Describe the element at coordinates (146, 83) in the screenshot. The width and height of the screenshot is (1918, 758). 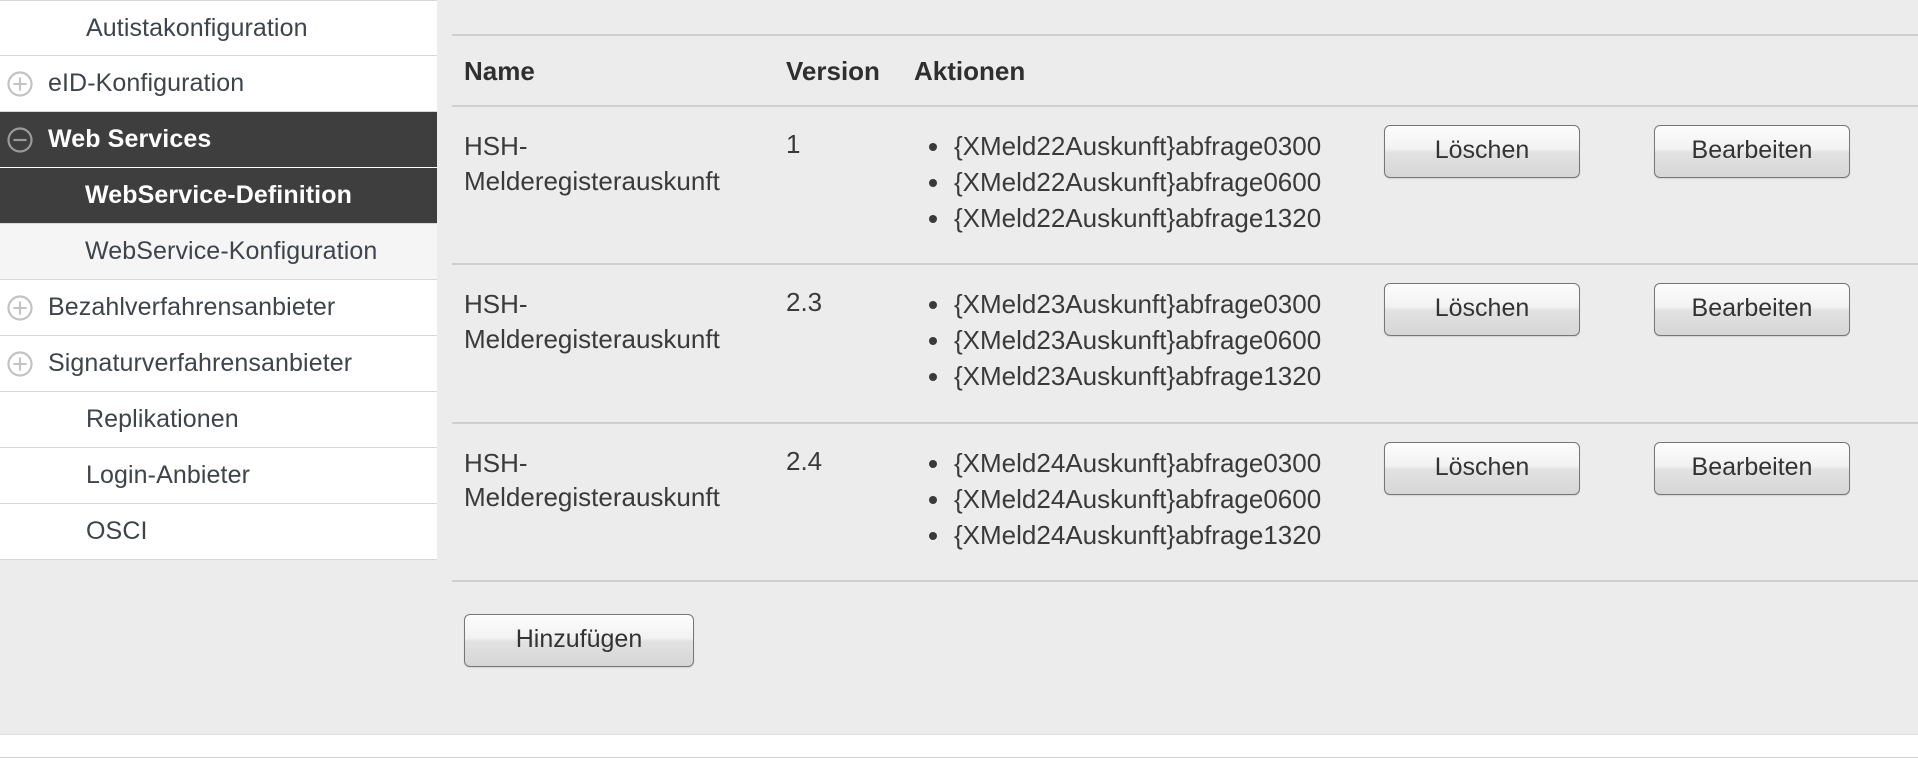
I see `sidebar-item-label: eID-Konfiguration` at that location.